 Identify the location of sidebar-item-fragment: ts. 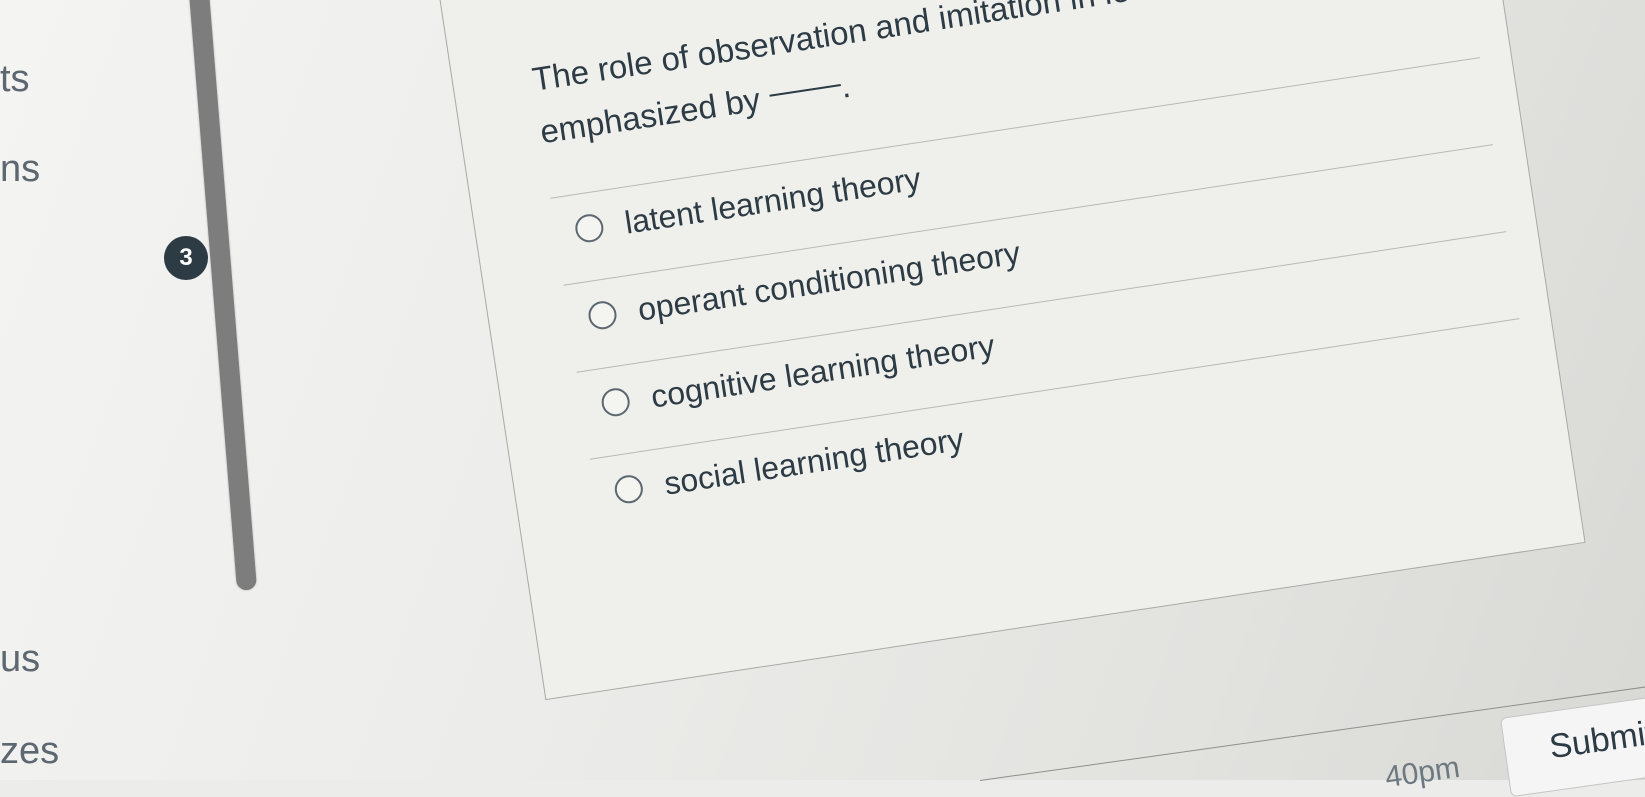
(15, 79).